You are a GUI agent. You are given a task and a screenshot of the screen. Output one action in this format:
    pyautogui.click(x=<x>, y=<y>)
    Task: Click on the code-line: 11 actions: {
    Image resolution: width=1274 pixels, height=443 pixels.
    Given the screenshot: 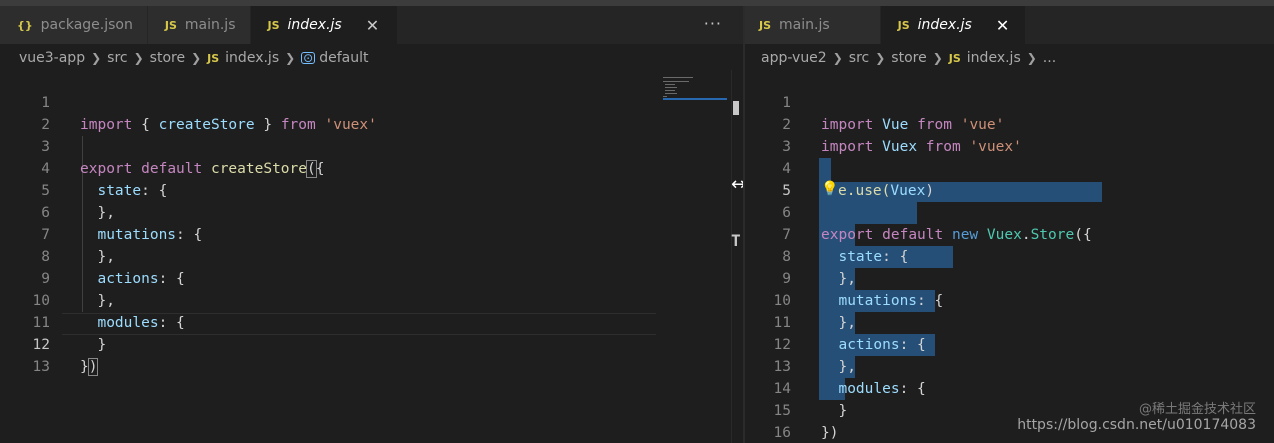 What is the action you would take?
    pyautogui.click(x=1009, y=321)
    